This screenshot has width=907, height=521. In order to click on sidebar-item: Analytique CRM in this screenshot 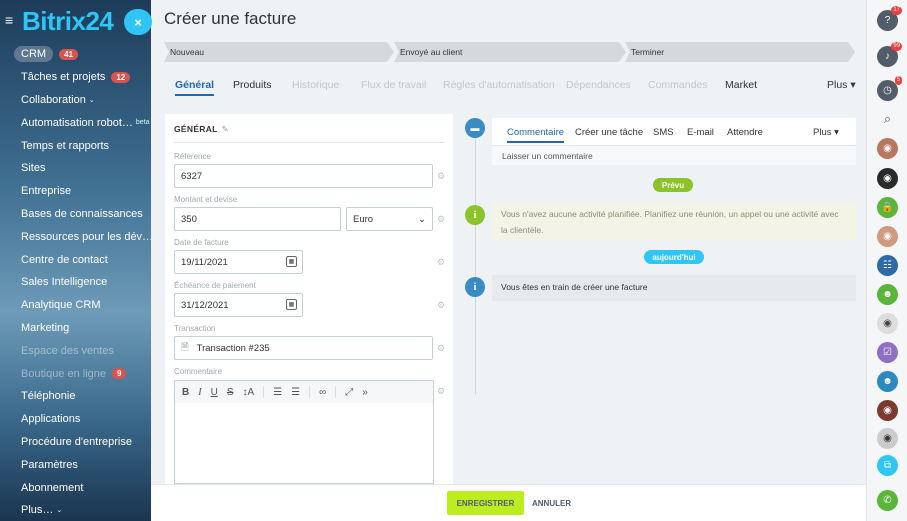, I will do `click(75, 305)`.